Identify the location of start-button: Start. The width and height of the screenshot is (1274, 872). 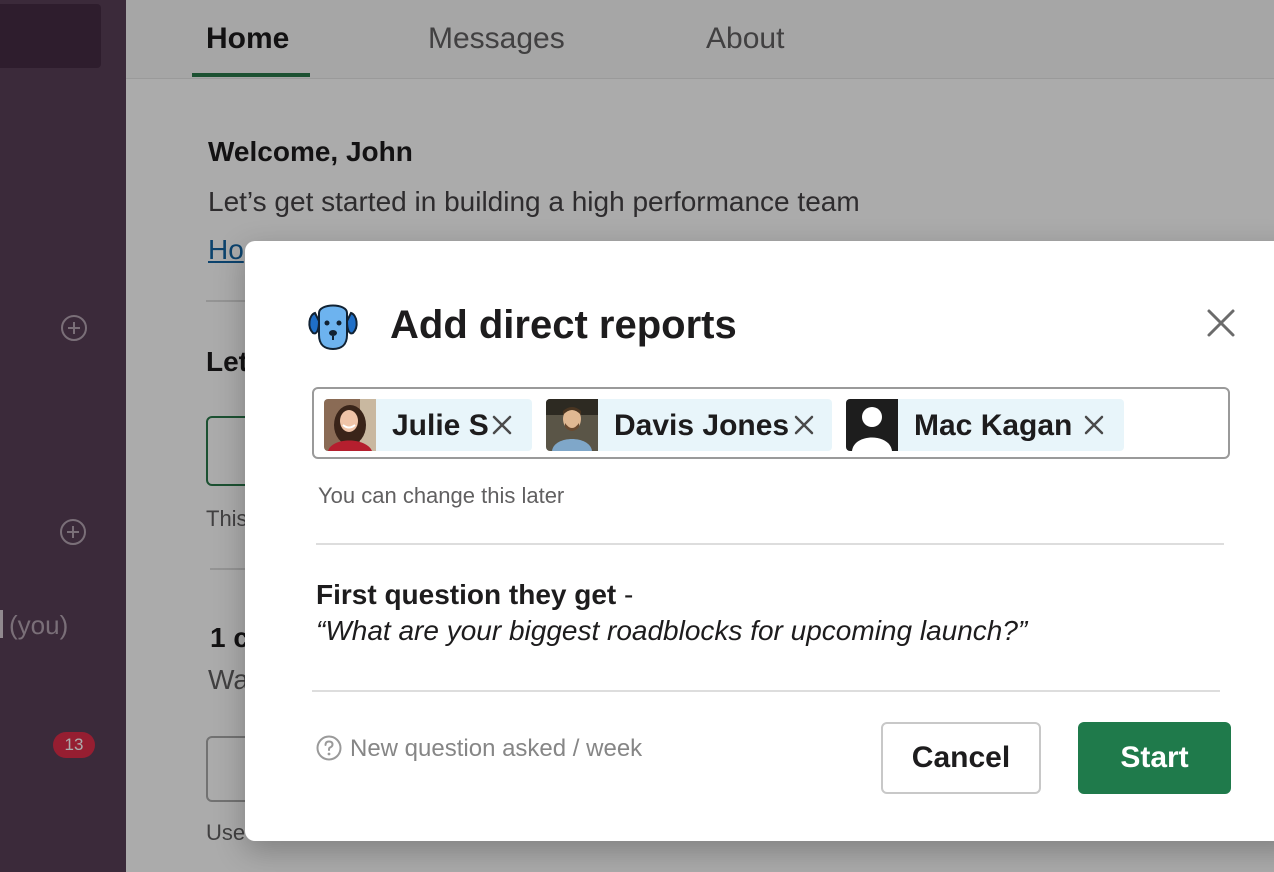
(1154, 758).